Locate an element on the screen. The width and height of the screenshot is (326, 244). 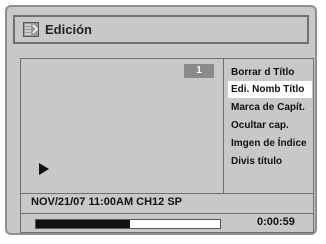
menu-item-chapter-mark: Marca de Capít. is located at coordinates (270, 107).